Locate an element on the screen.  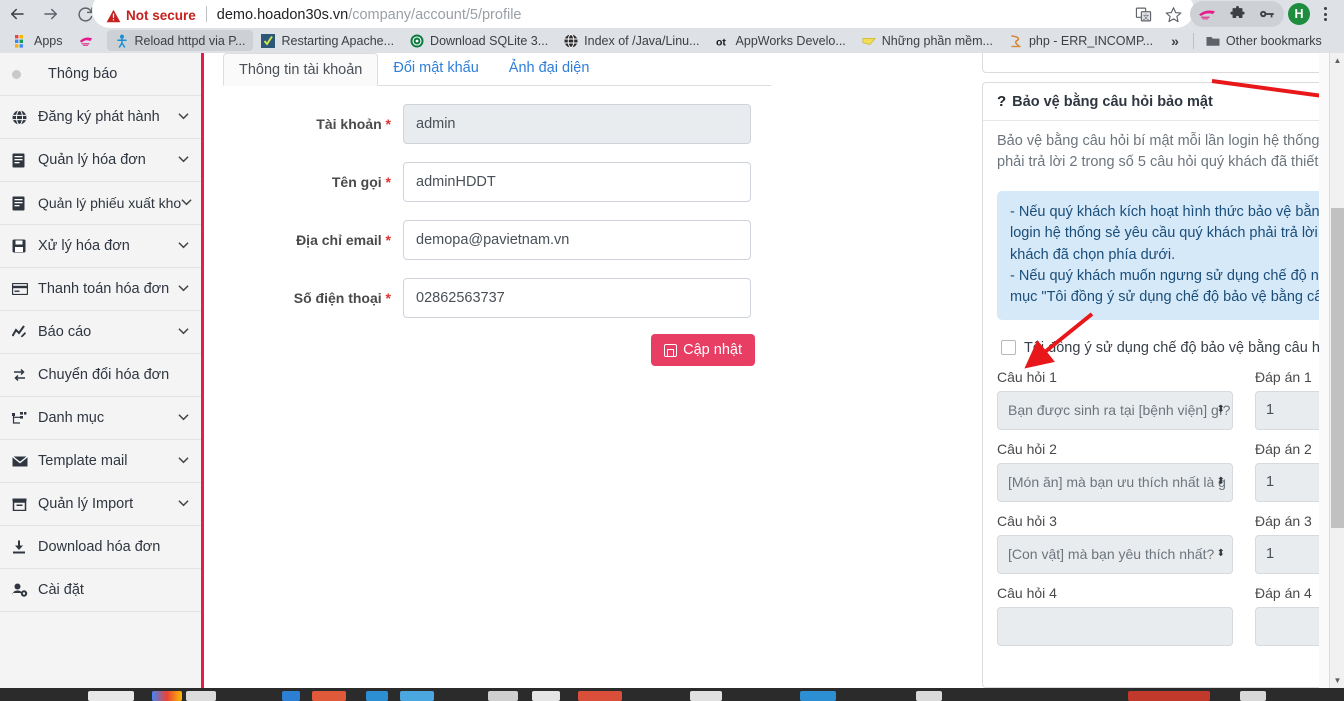
sidebar-item-quan-ly-hoa-don: Quản lý hóa đơn is located at coordinates (100, 160).